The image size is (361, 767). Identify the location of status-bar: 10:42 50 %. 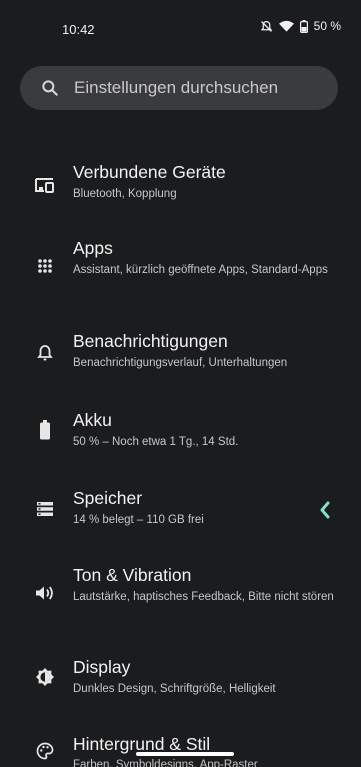
(180, 28).